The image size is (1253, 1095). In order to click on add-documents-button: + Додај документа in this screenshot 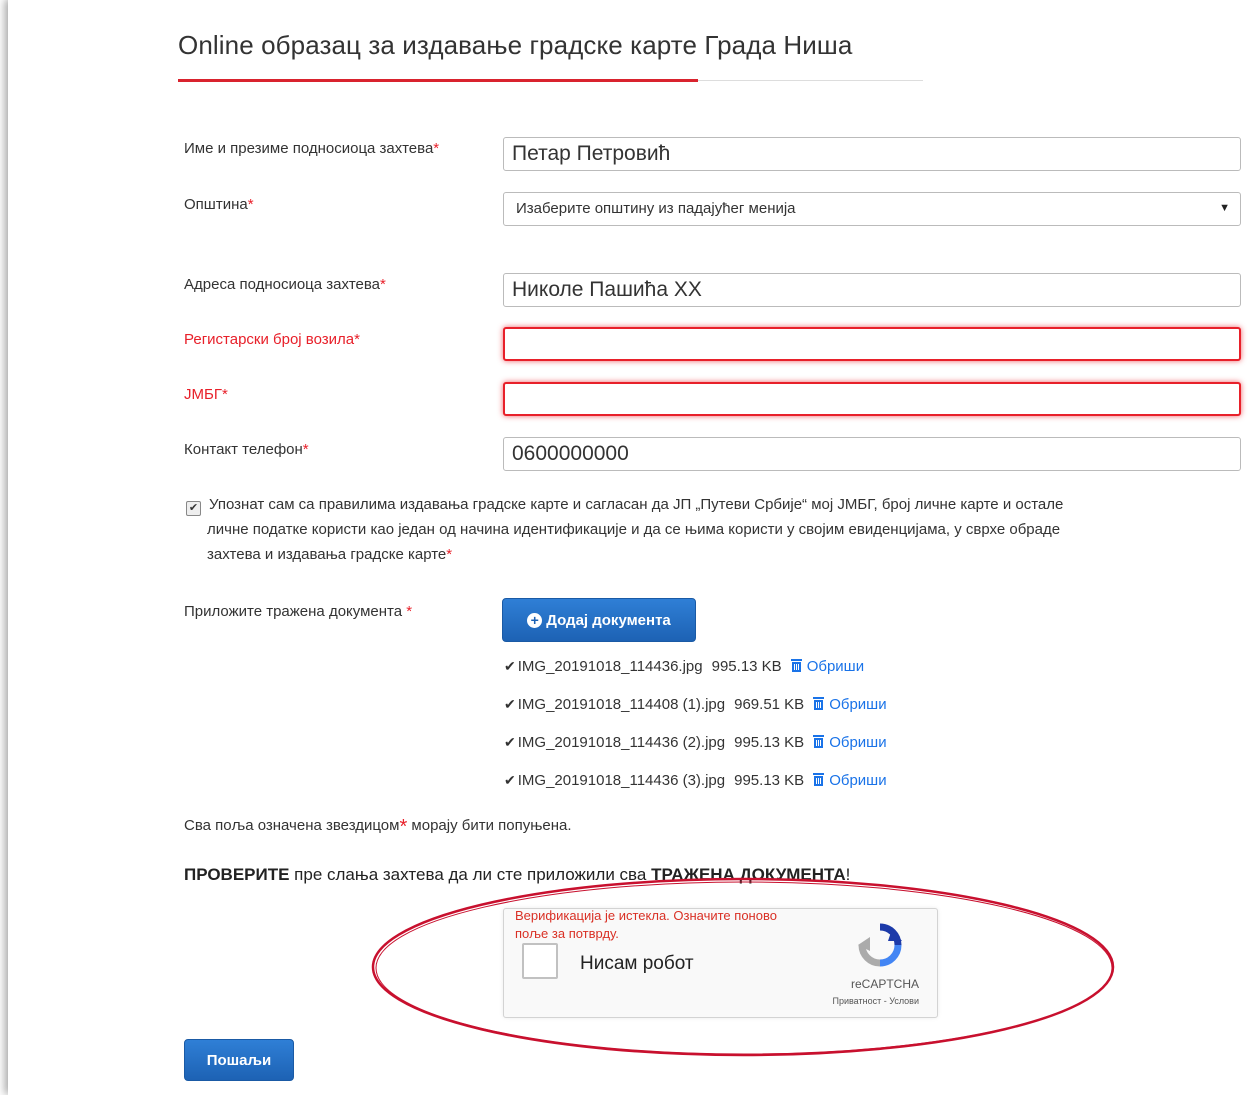, I will do `click(599, 620)`.